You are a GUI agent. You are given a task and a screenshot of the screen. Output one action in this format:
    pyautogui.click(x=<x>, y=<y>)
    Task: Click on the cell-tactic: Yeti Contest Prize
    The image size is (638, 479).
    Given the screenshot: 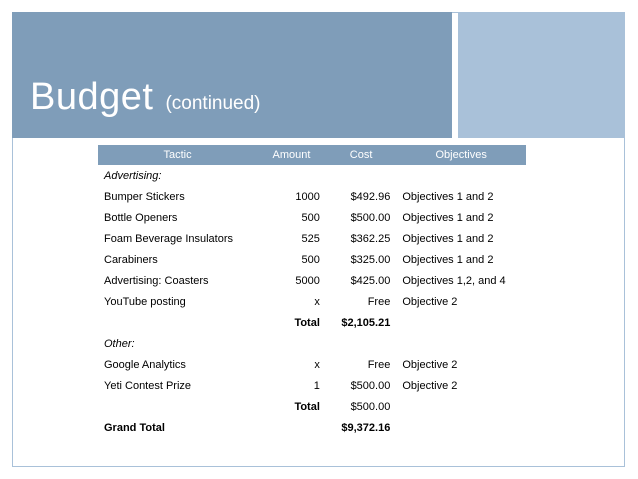 What is the action you would take?
    pyautogui.click(x=148, y=385)
    